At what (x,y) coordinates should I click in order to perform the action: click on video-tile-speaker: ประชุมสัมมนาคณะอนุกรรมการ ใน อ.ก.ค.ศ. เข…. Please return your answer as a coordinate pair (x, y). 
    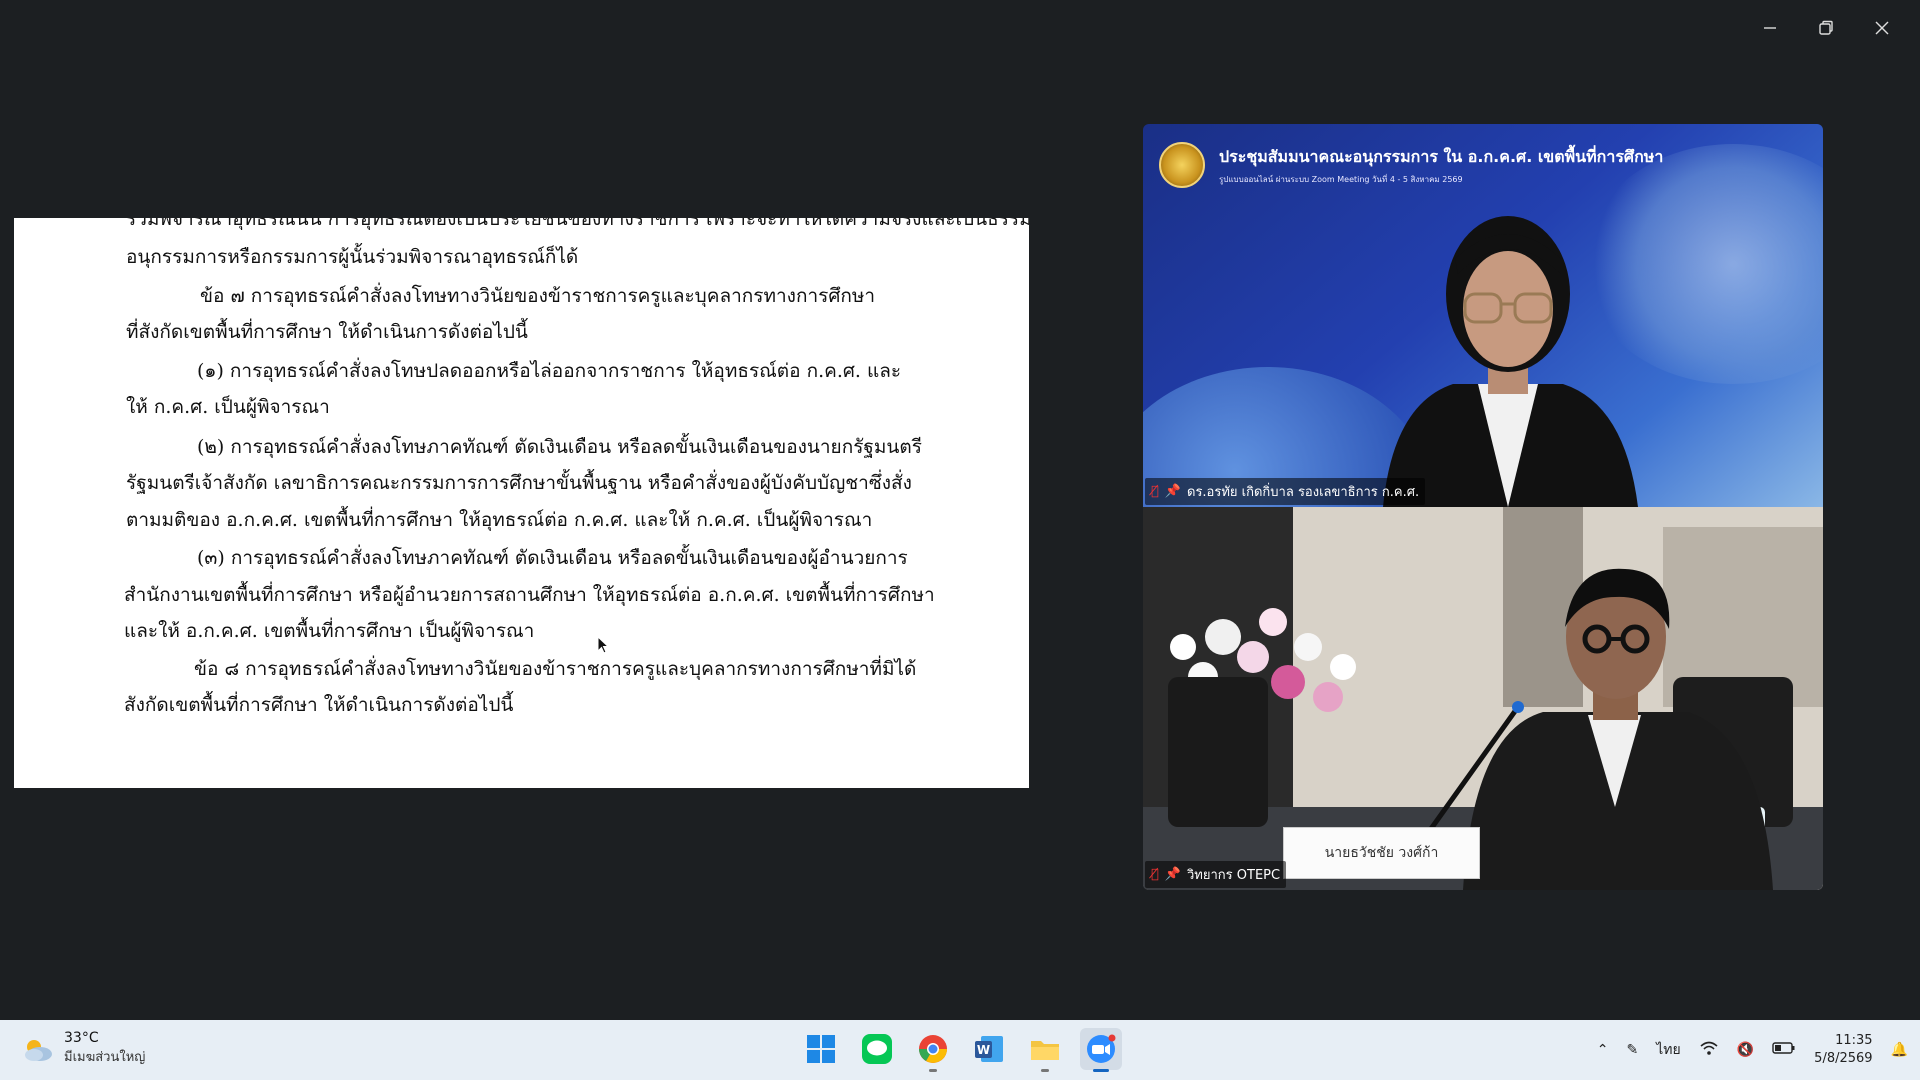
    Looking at the image, I should click on (1483, 315).